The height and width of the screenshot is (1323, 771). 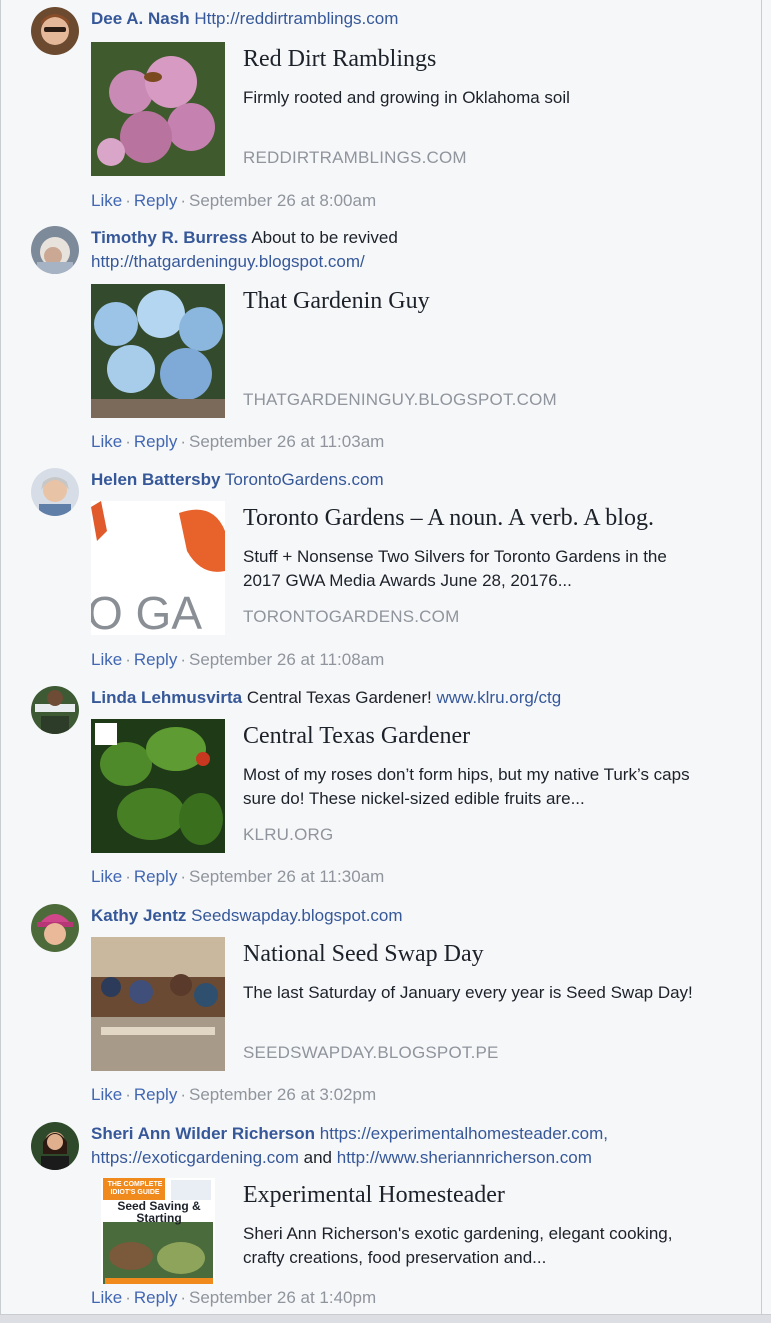 I want to click on link-thumbnail: O GA, so click(x=158, y=568).